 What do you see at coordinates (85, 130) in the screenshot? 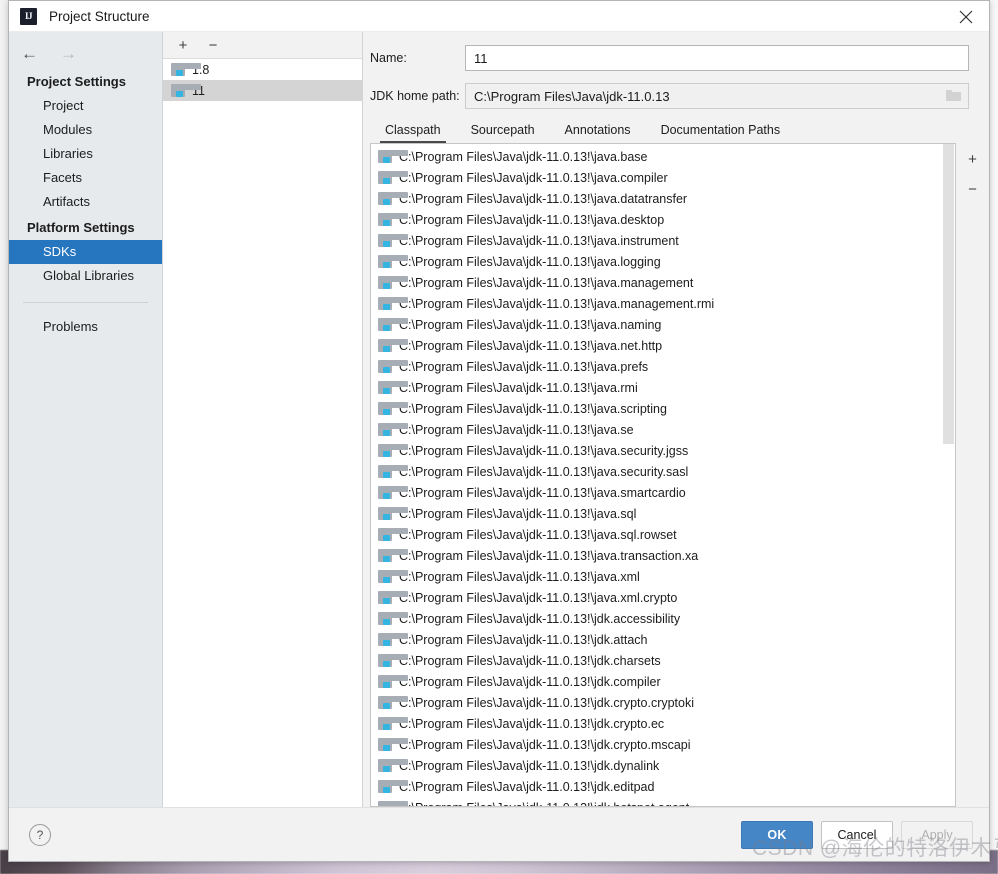
I see `sidebar-item-modules: Modules` at bounding box center [85, 130].